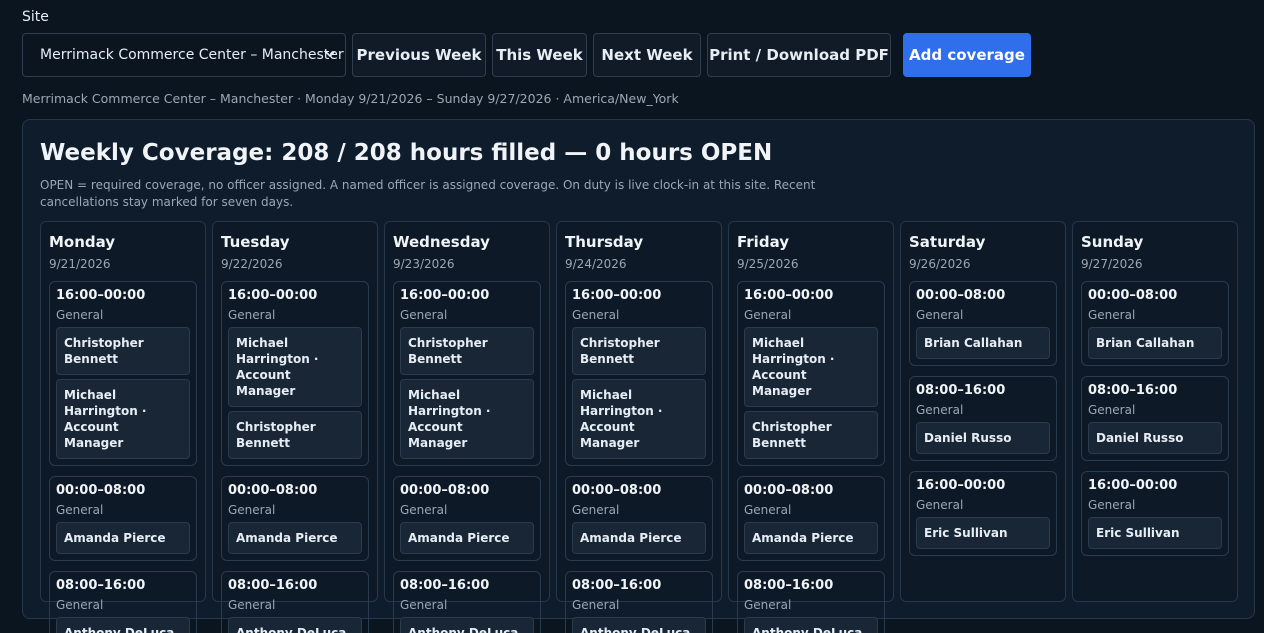 This screenshot has height=633, width=1264. I want to click on day-date: 9/21/2026, so click(80, 264).